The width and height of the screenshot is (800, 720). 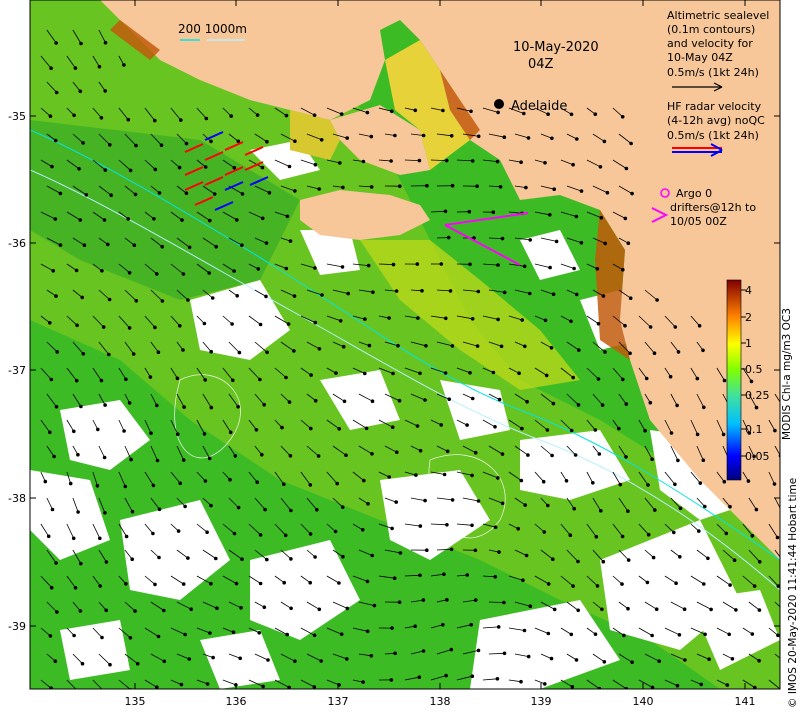 What do you see at coordinates (713, 207) in the screenshot?
I see `argo-legend-line: drifters@12h to` at bounding box center [713, 207].